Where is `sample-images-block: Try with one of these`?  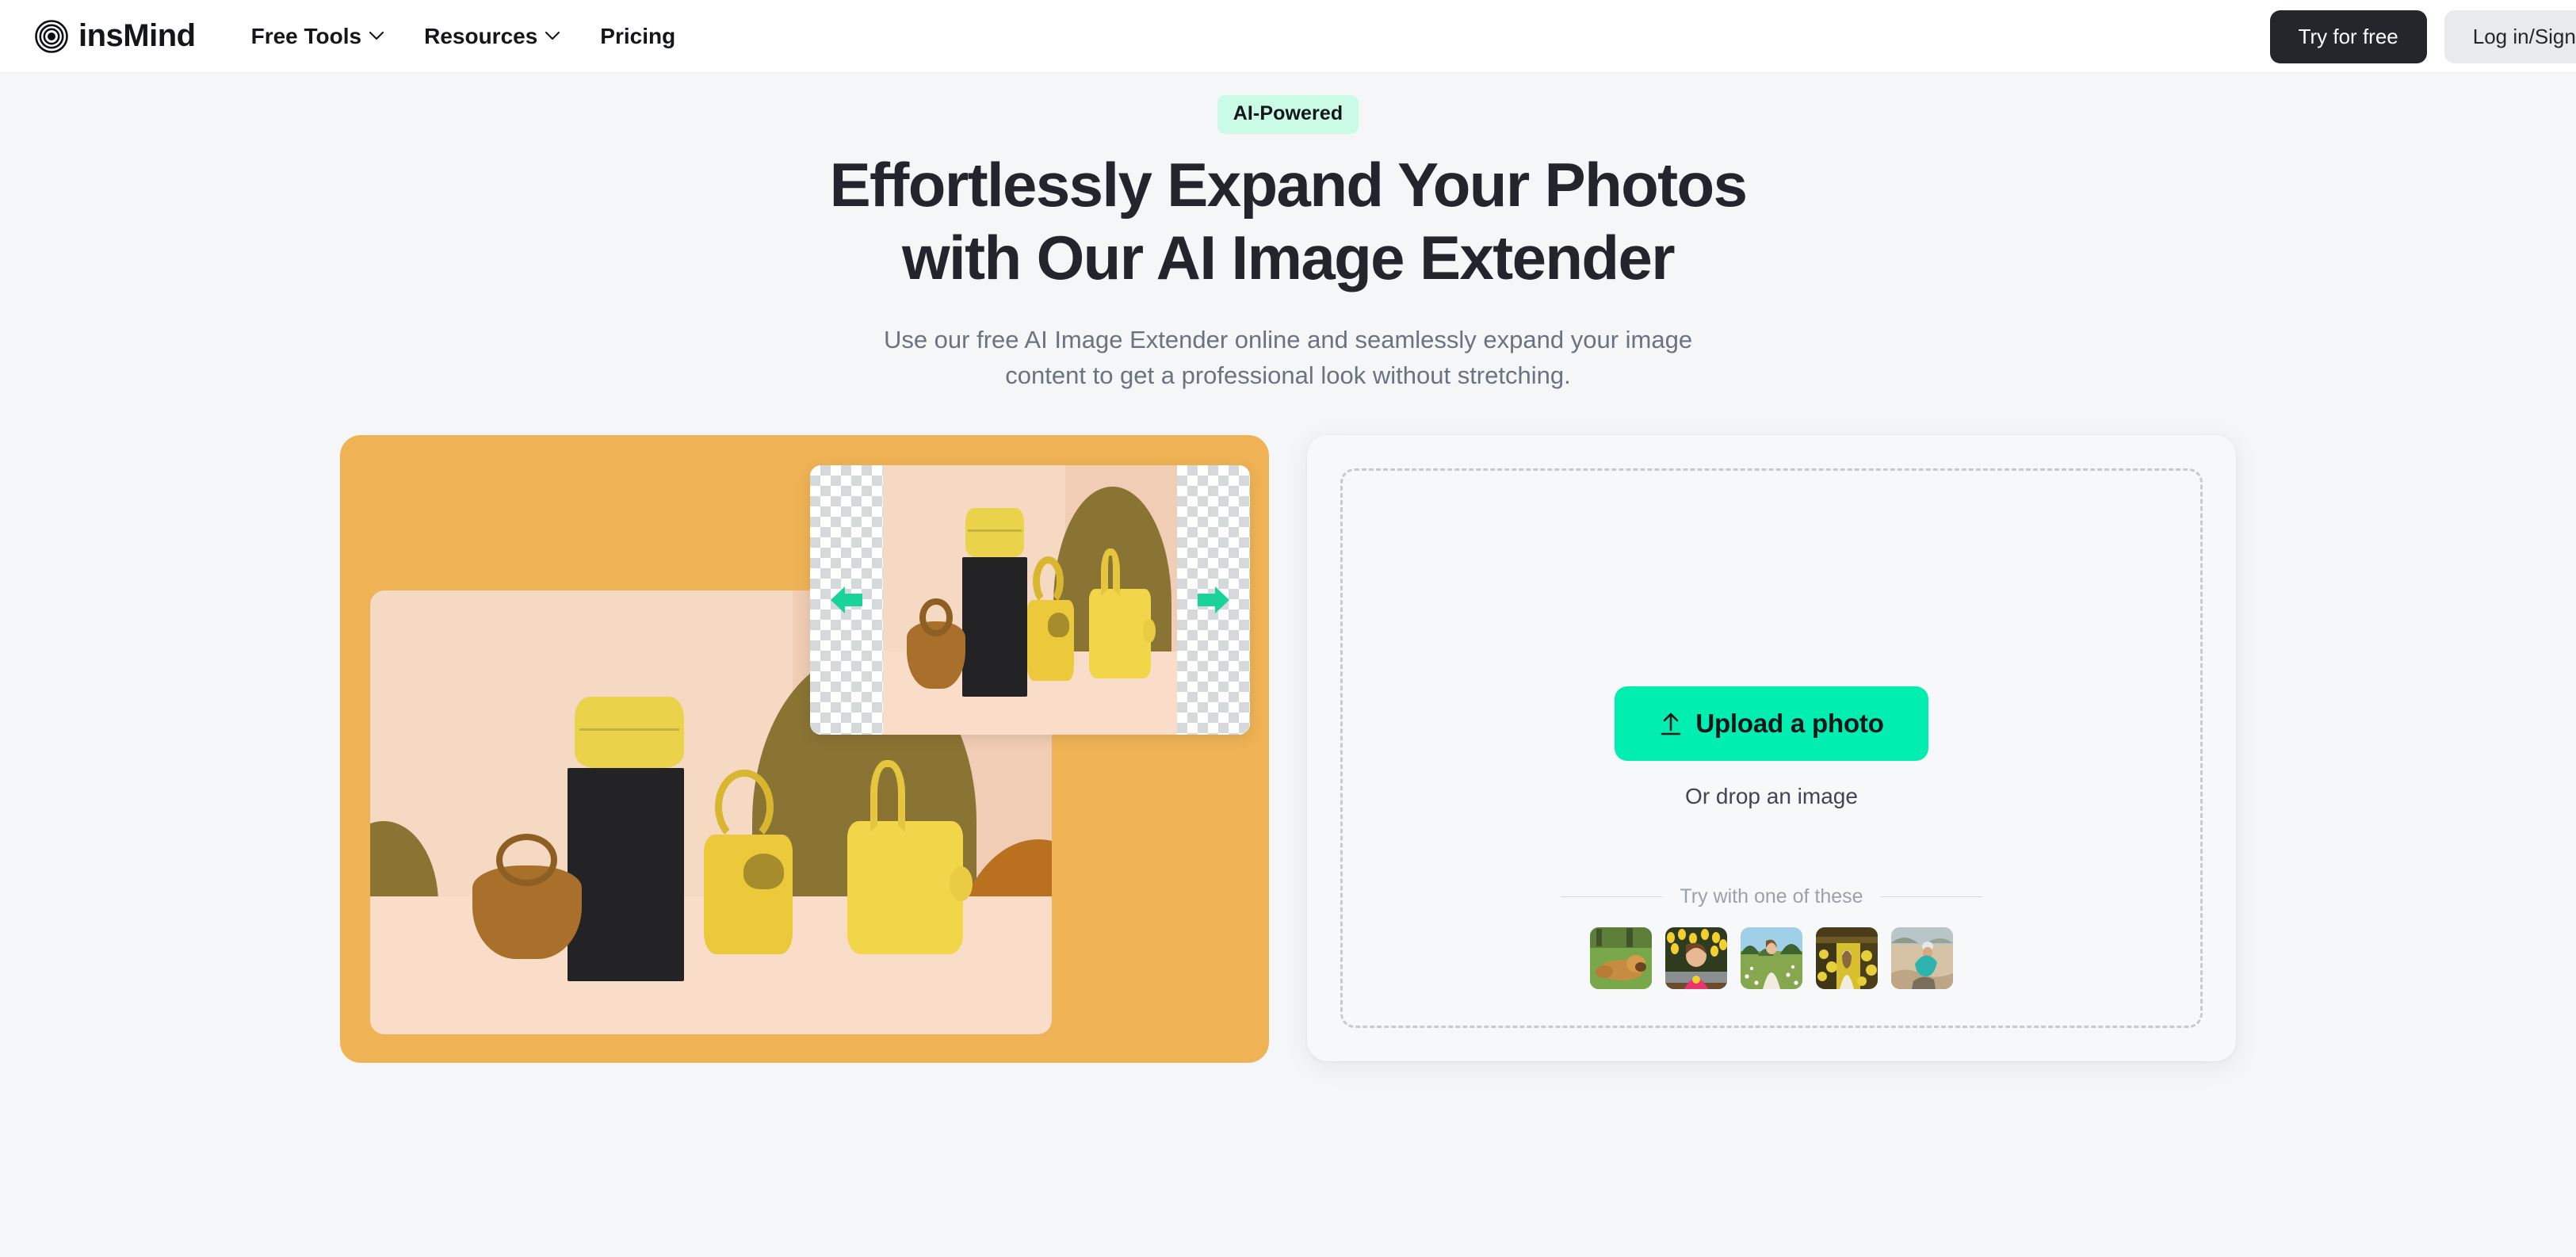 sample-images-block: Try with one of these is located at coordinates (1772, 937).